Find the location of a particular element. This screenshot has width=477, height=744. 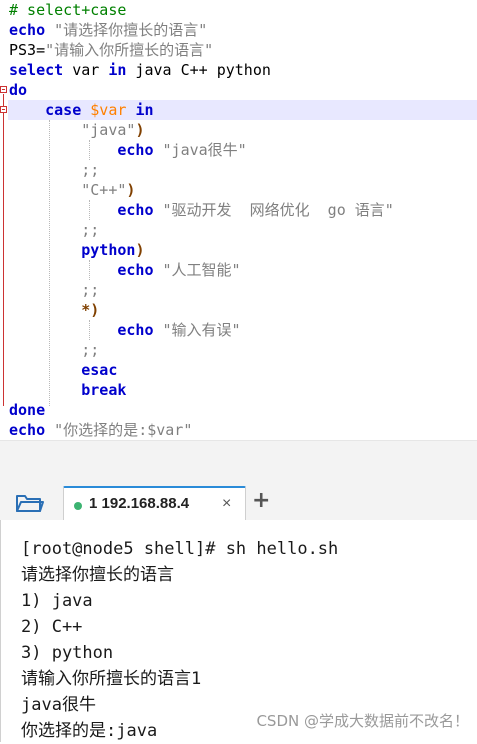

add-tab-icon: + is located at coordinates (261, 501).